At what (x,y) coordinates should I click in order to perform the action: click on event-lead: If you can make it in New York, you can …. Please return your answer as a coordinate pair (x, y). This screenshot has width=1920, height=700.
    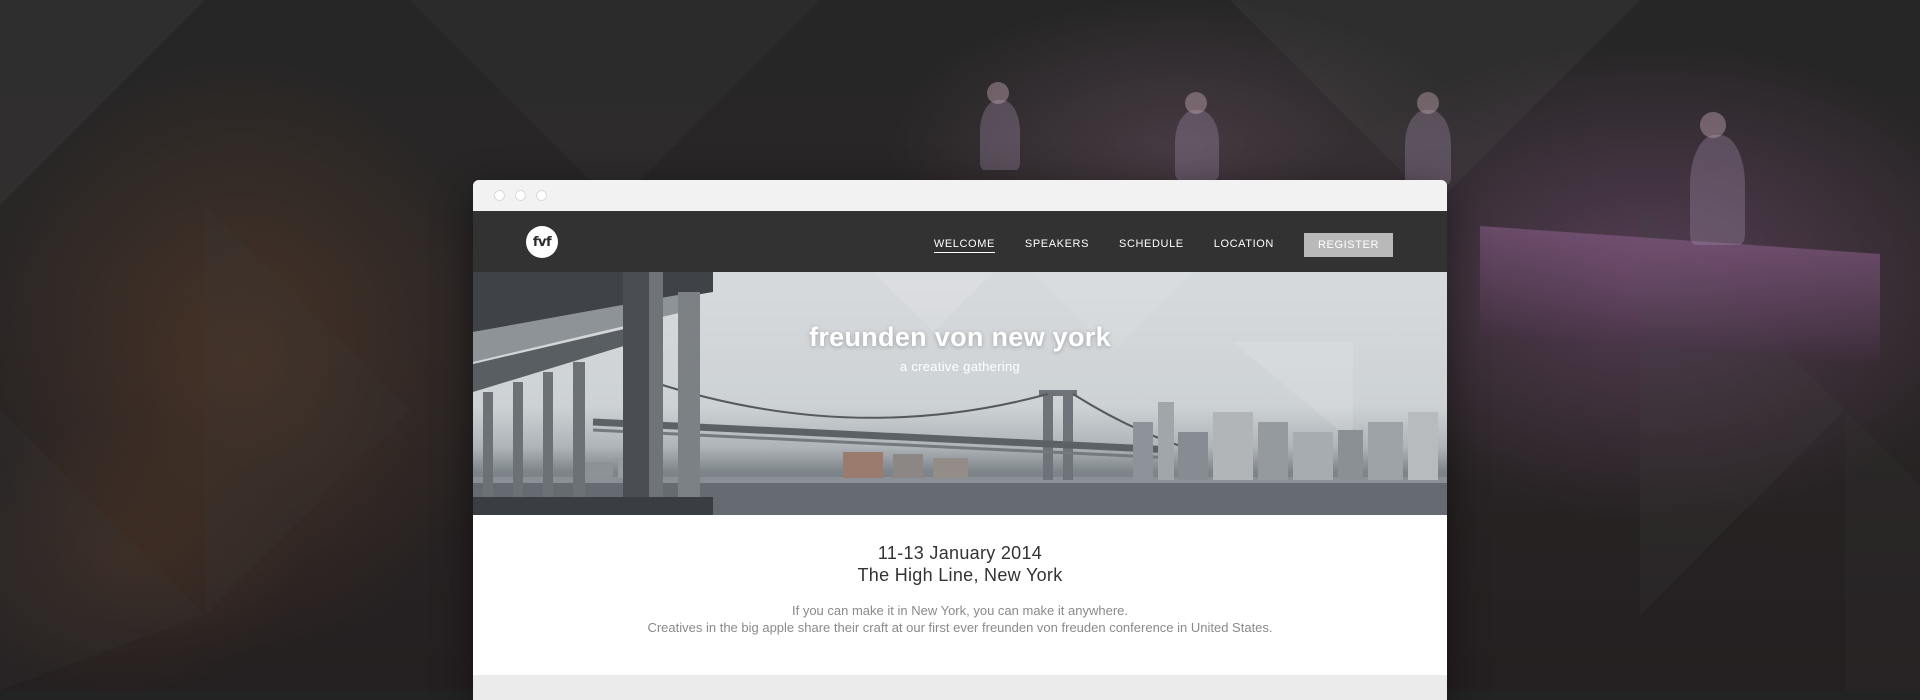
    Looking at the image, I should click on (959, 610).